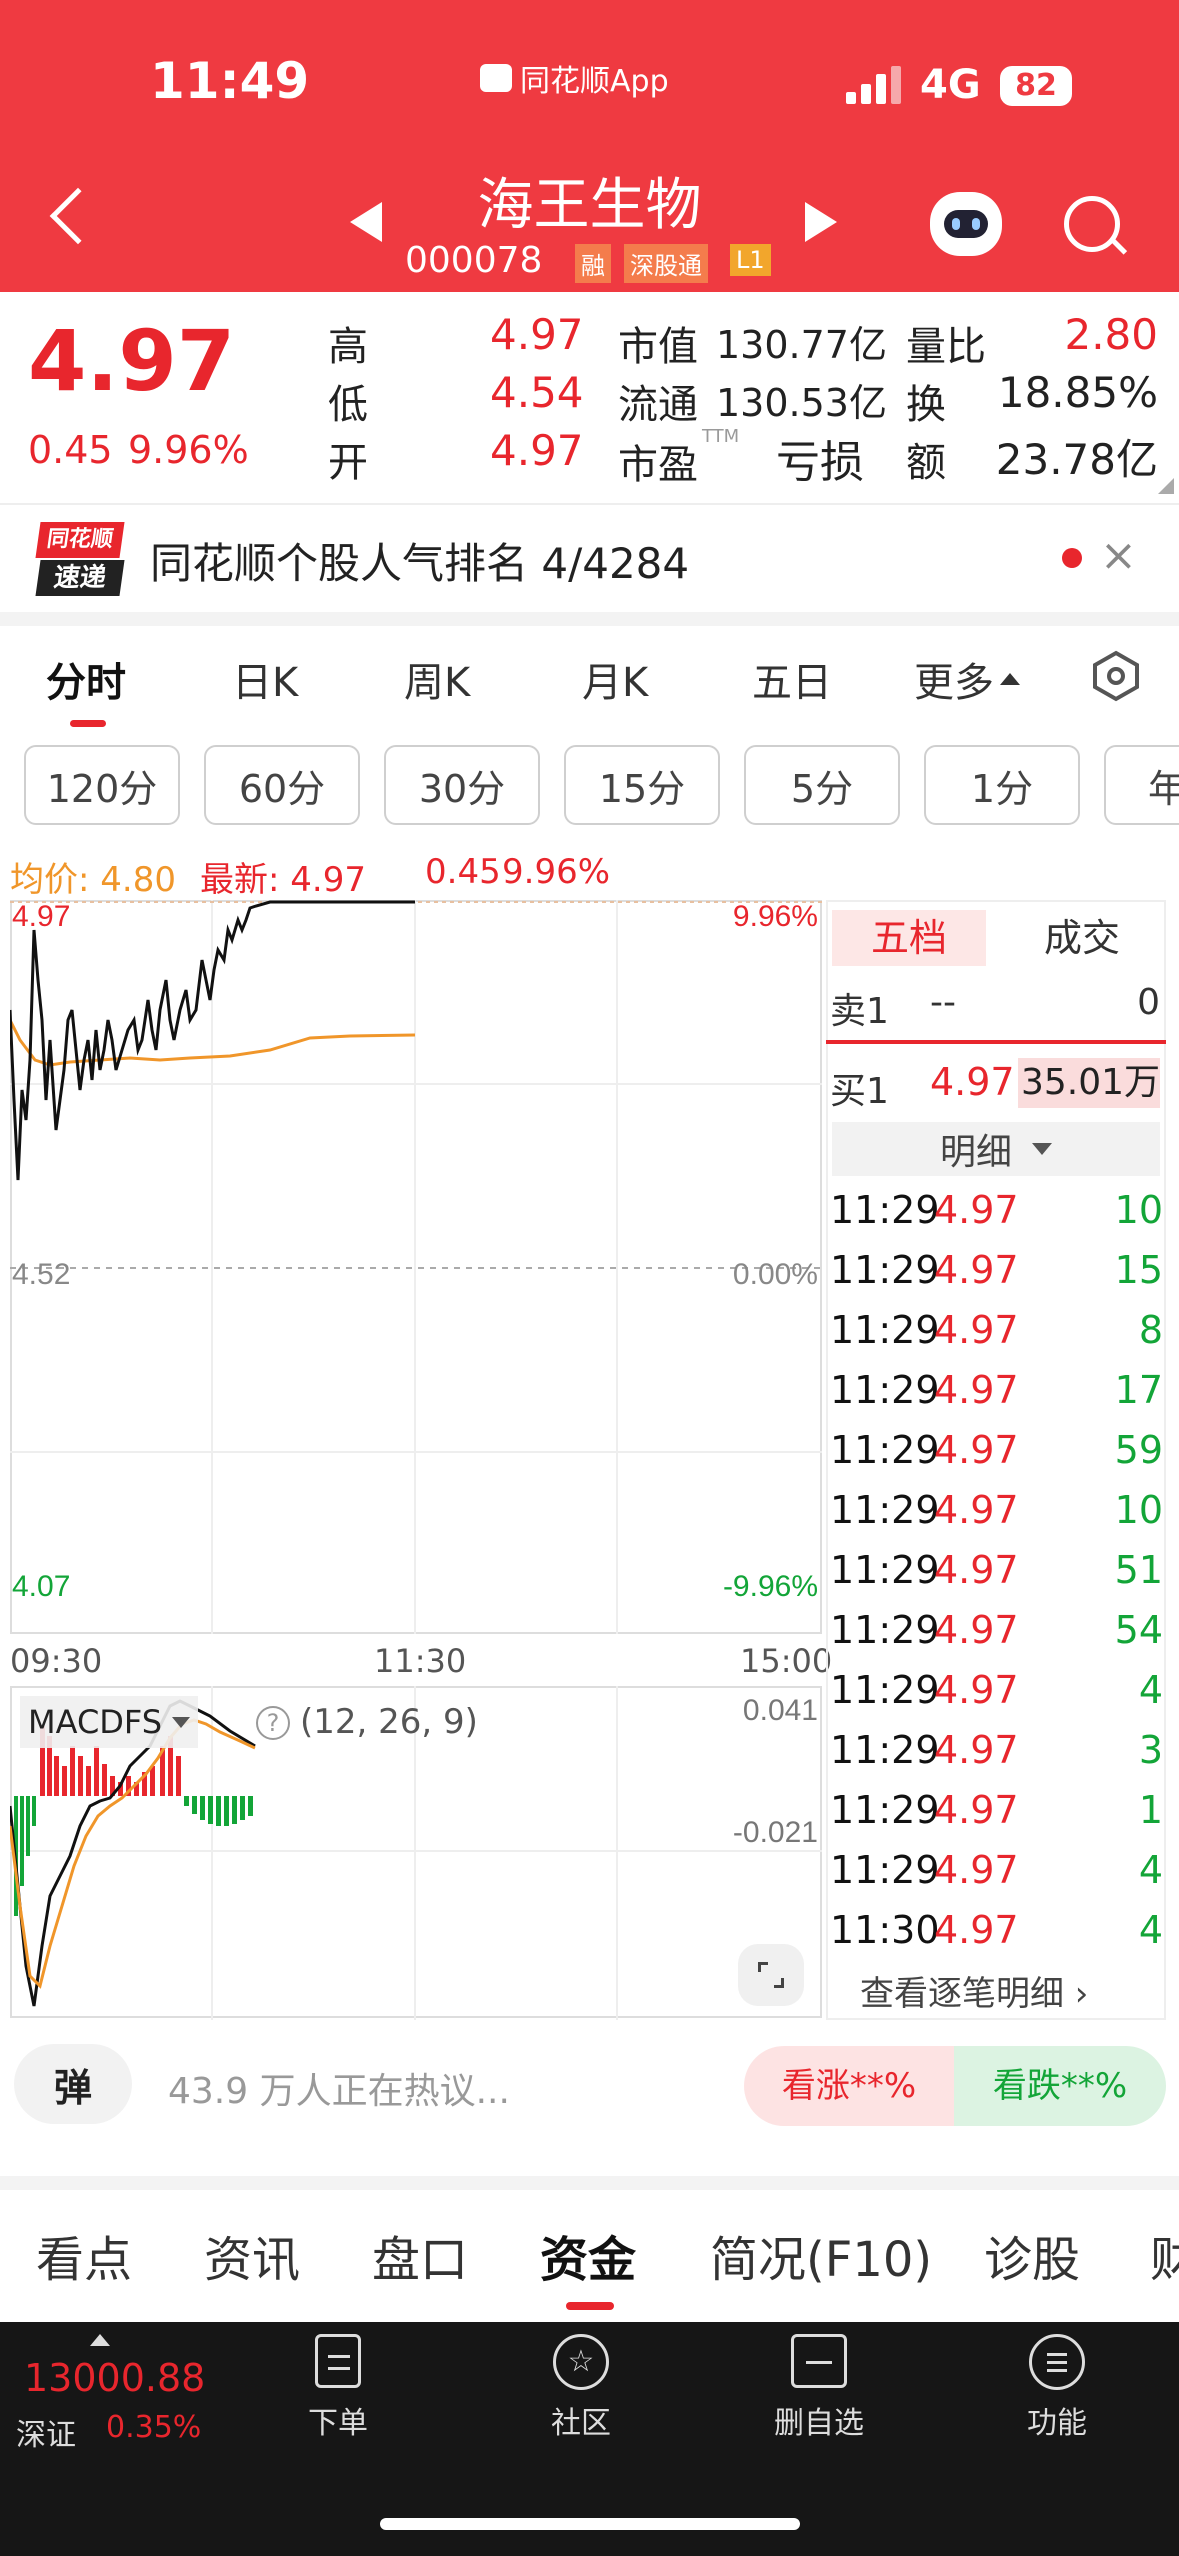 This screenshot has width=1179, height=2556. Describe the element at coordinates (282, 785) in the screenshot. I see `period-60m: 60分` at that location.